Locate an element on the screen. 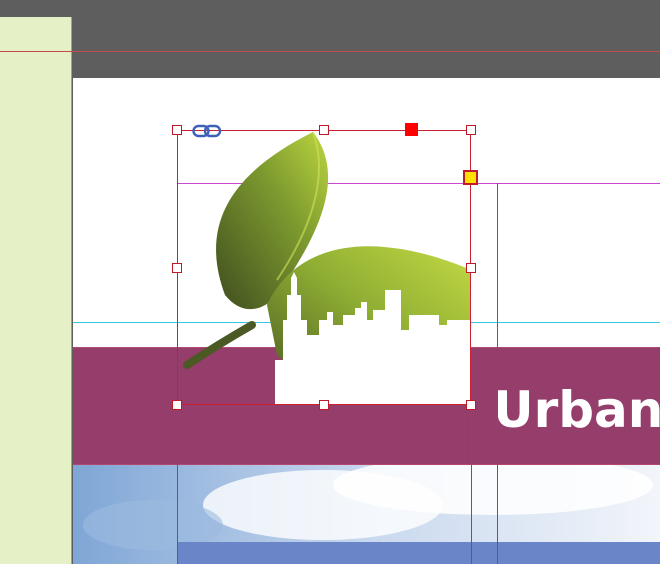 Image resolution: width=660 pixels, height=564 pixels. band-bottom-edge is located at coordinates (366, 464).